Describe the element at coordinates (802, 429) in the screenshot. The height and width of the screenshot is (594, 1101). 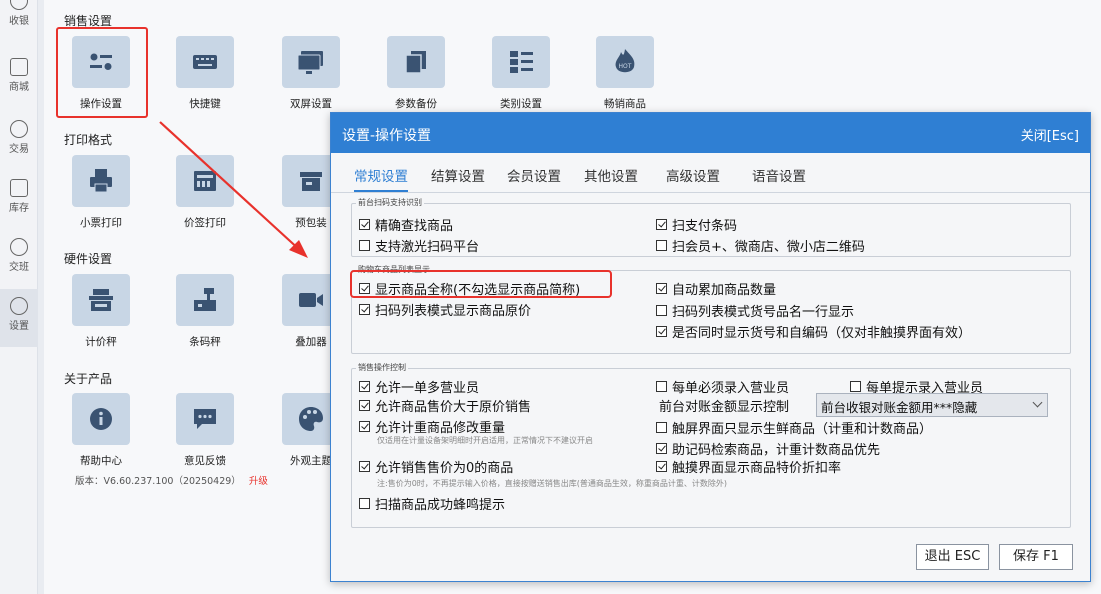
I see `option-label: 触屏界面只显示生鲜商品（计重和计数商品）` at that location.